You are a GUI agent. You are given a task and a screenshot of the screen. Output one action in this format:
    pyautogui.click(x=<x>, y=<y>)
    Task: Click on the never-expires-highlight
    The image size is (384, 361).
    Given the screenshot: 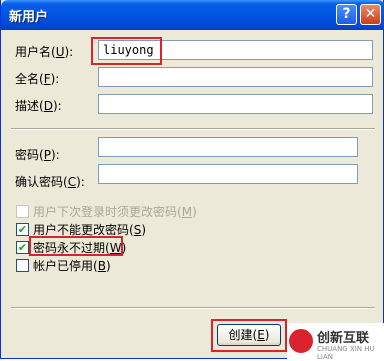 What is the action you would take?
    pyautogui.click(x=76, y=246)
    